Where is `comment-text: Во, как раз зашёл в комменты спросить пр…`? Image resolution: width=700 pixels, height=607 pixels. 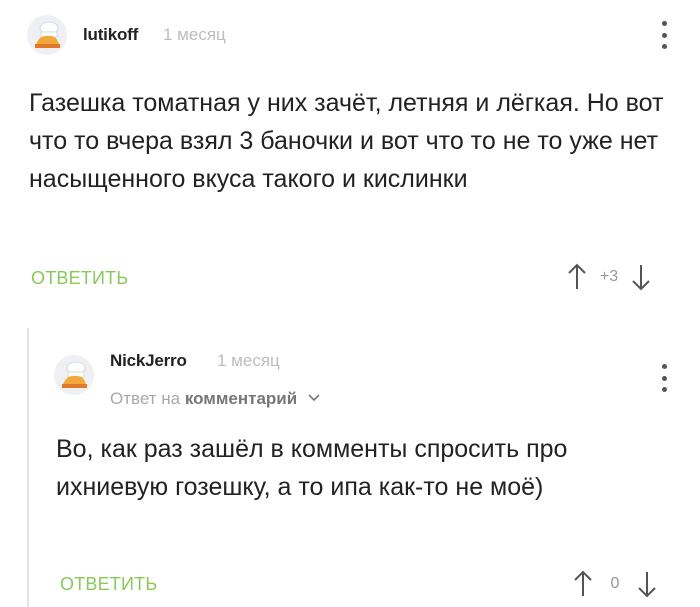 comment-text: Во, как раз зашёл в комменты спросить пр… is located at coordinates (312, 468).